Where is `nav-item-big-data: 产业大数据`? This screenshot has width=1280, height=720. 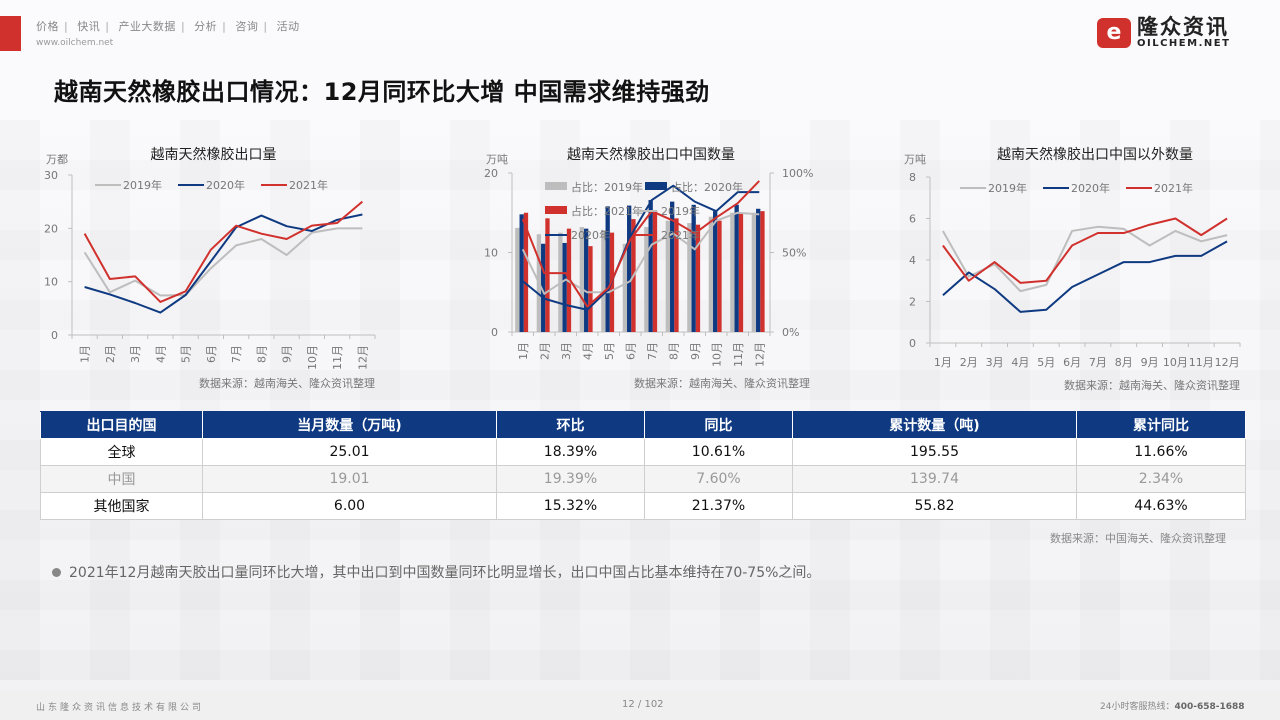
nav-item-big-data: 产业大数据 is located at coordinates (147, 26).